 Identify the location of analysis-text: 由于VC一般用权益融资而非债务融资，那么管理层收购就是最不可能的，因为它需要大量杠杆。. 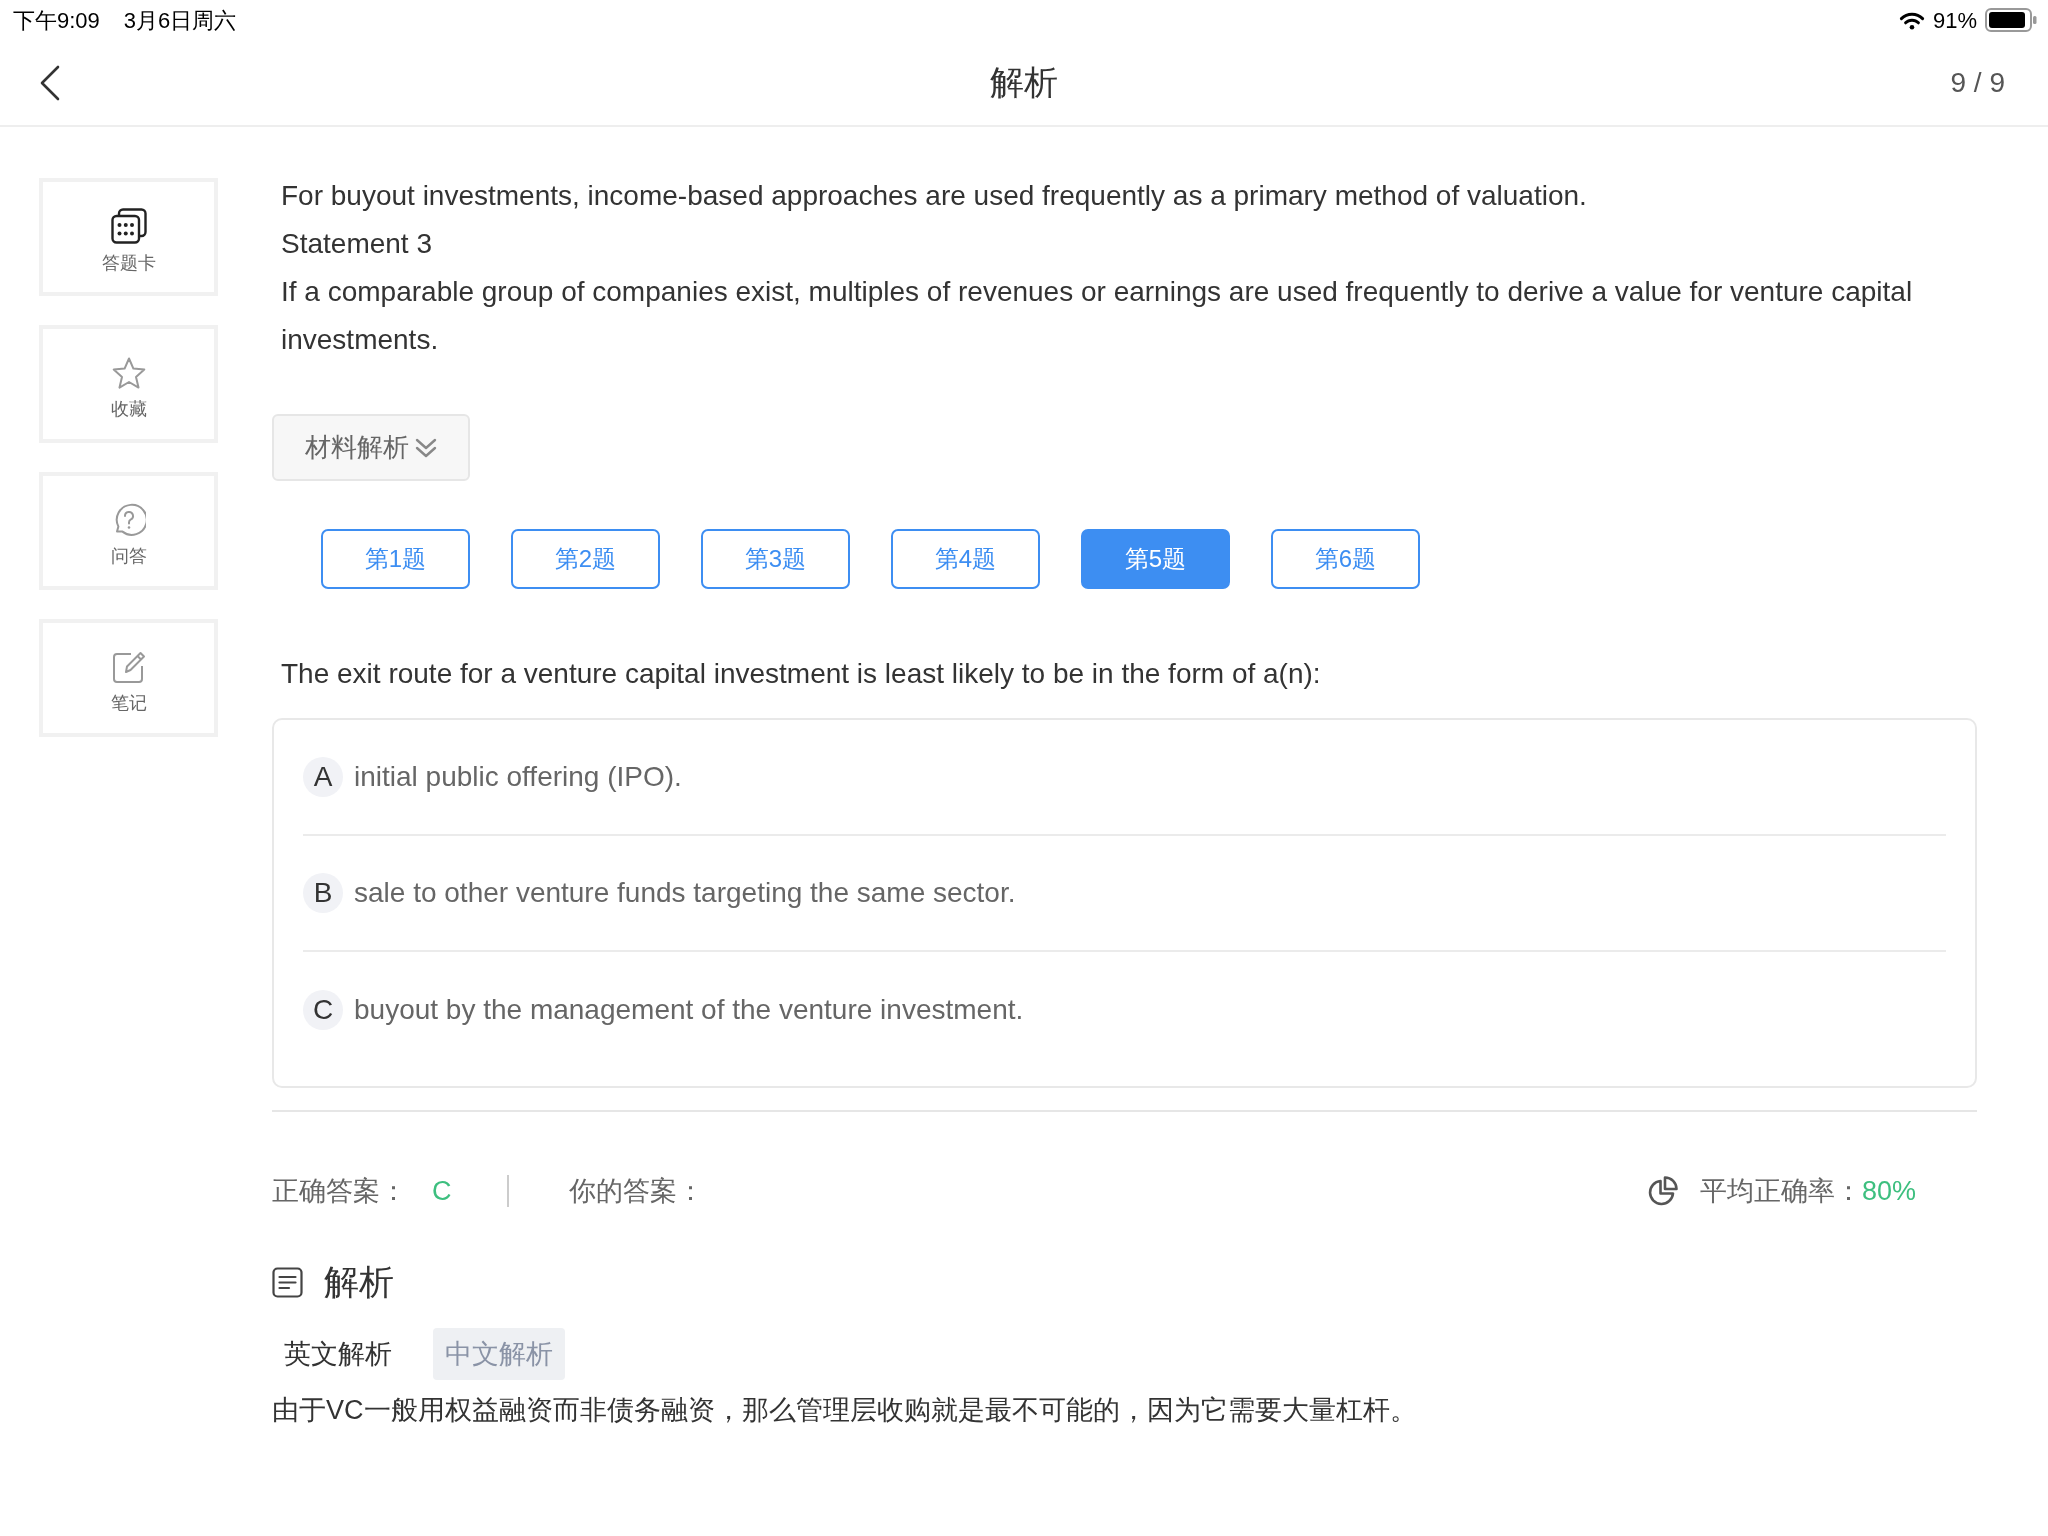
(845, 1410).